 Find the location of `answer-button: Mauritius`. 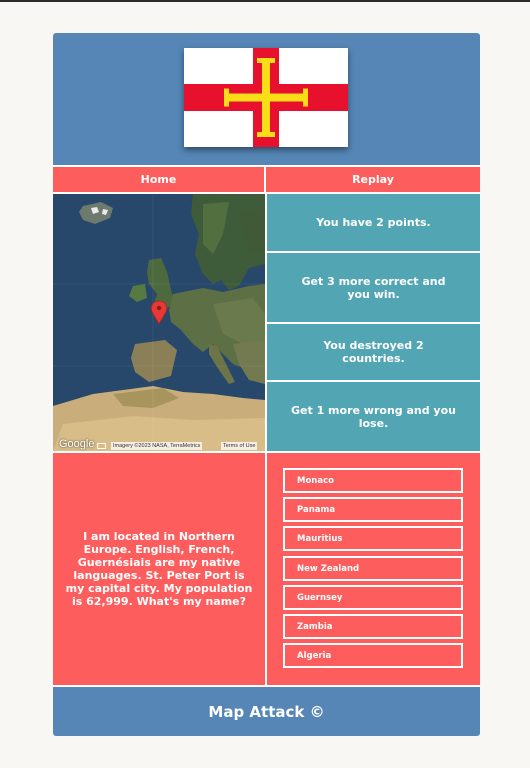

answer-button: Mauritius is located at coordinates (373, 538).